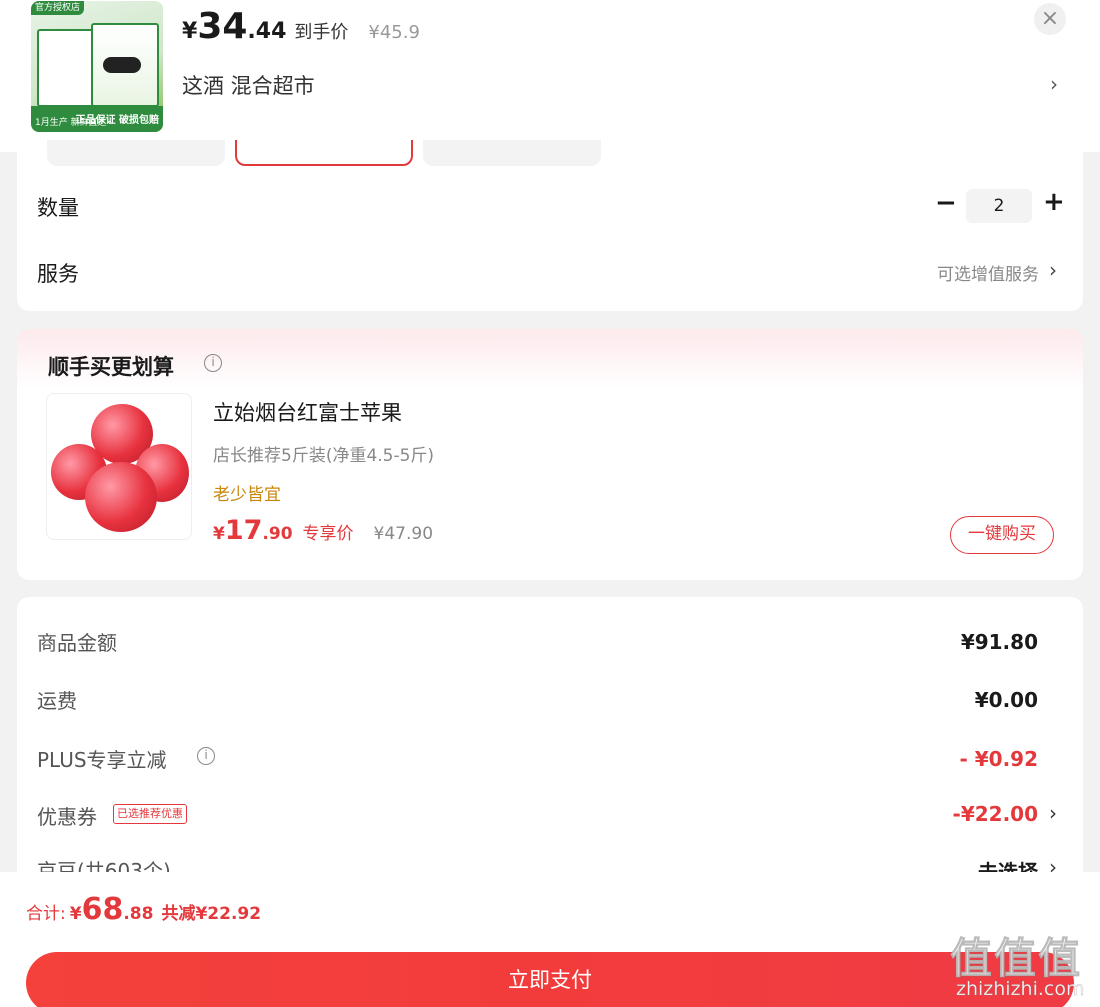 This screenshot has width=1100, height=1007. Describe the element at coordinates (988, 272) in the screenshot. I see `service-value: 可选增值服务` at that location.